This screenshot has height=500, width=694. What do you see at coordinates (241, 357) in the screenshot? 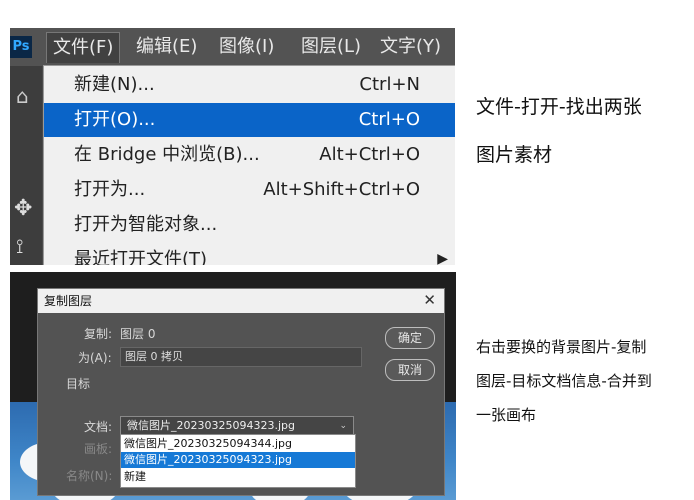
I see `as-name-input: 图层 0 拷贝` at bounding box center [241, 357].